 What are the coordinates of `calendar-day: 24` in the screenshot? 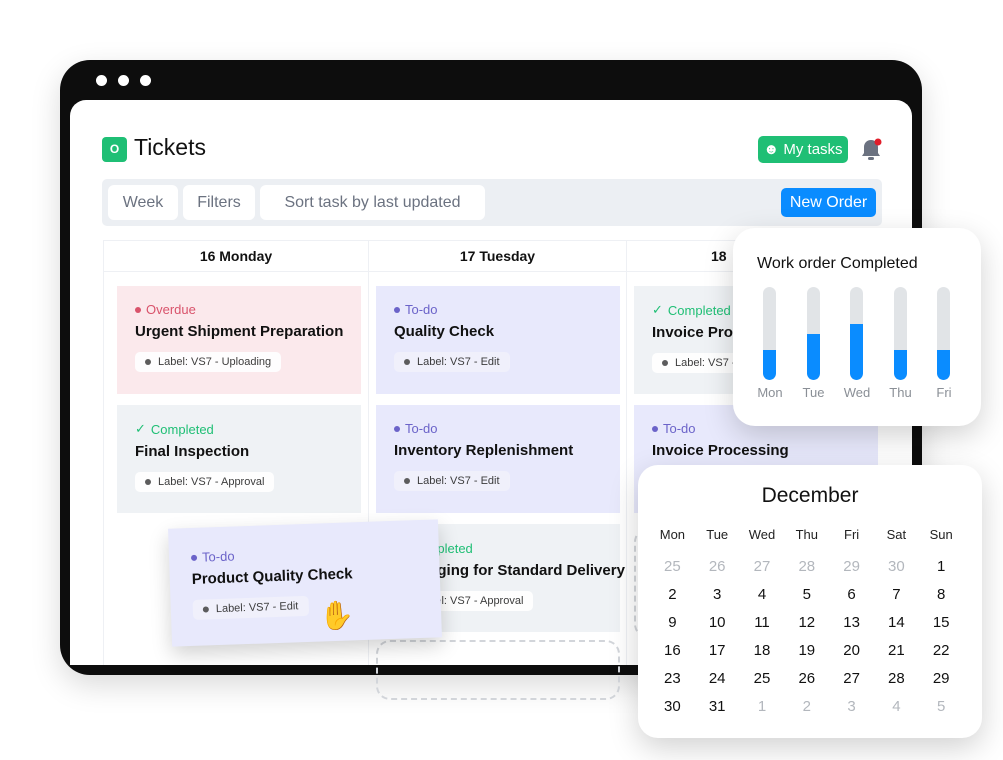 It's located at (717, 679).